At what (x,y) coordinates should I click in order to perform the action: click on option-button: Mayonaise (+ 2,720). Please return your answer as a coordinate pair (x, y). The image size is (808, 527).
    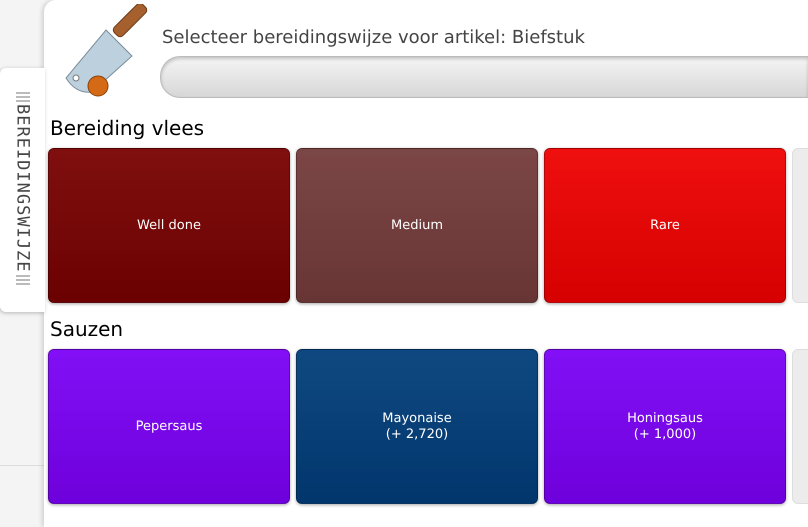
    Looking at the image, I should click on (417, 426).